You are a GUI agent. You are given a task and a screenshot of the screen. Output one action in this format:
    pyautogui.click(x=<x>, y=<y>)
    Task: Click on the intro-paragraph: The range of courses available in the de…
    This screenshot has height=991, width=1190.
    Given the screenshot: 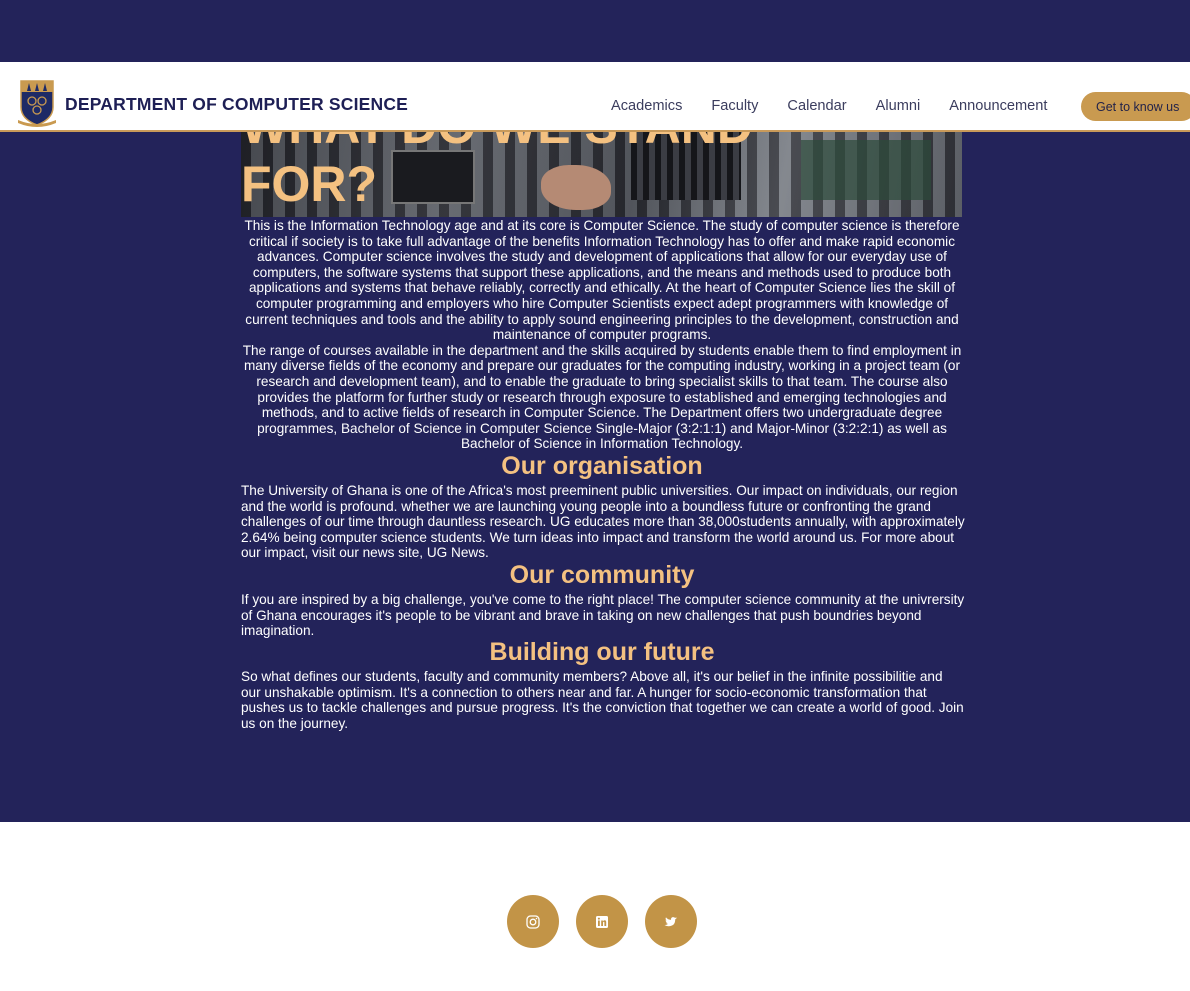 What is the action you would take?
    pyautogui.click(x=602, y=397)
    